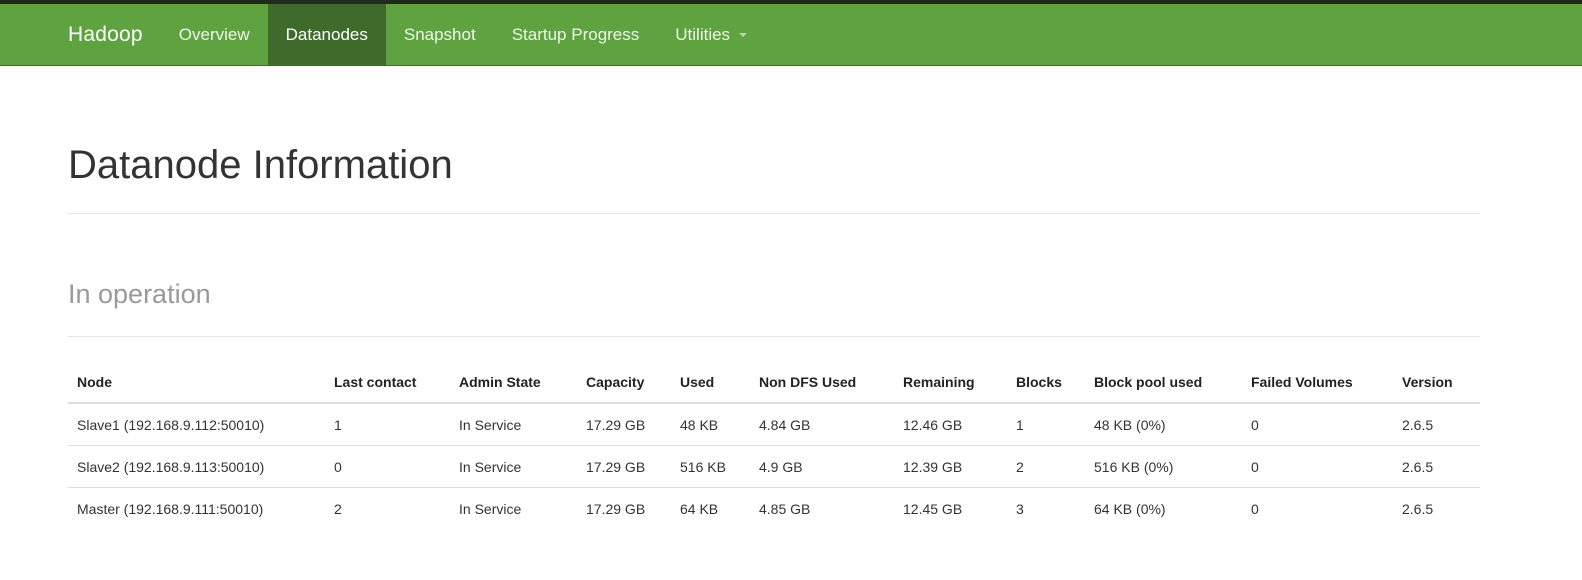 The image size is (1582, 580). Describe the element at coordinates (114, 34) in the screenshot. I see `brand-link: Hadoop` at that location.